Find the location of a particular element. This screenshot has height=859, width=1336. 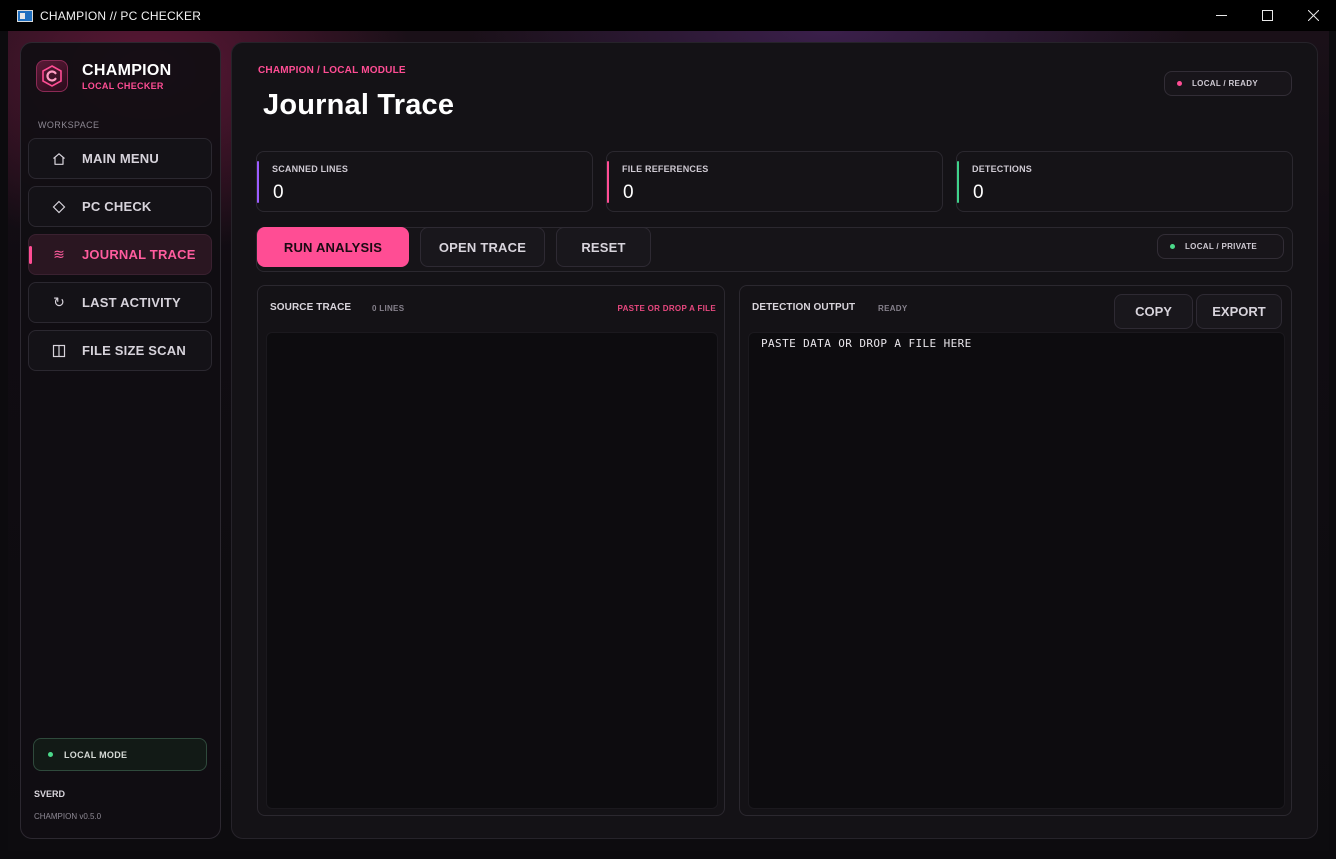

app-icon is located at coordinates (25, 15).